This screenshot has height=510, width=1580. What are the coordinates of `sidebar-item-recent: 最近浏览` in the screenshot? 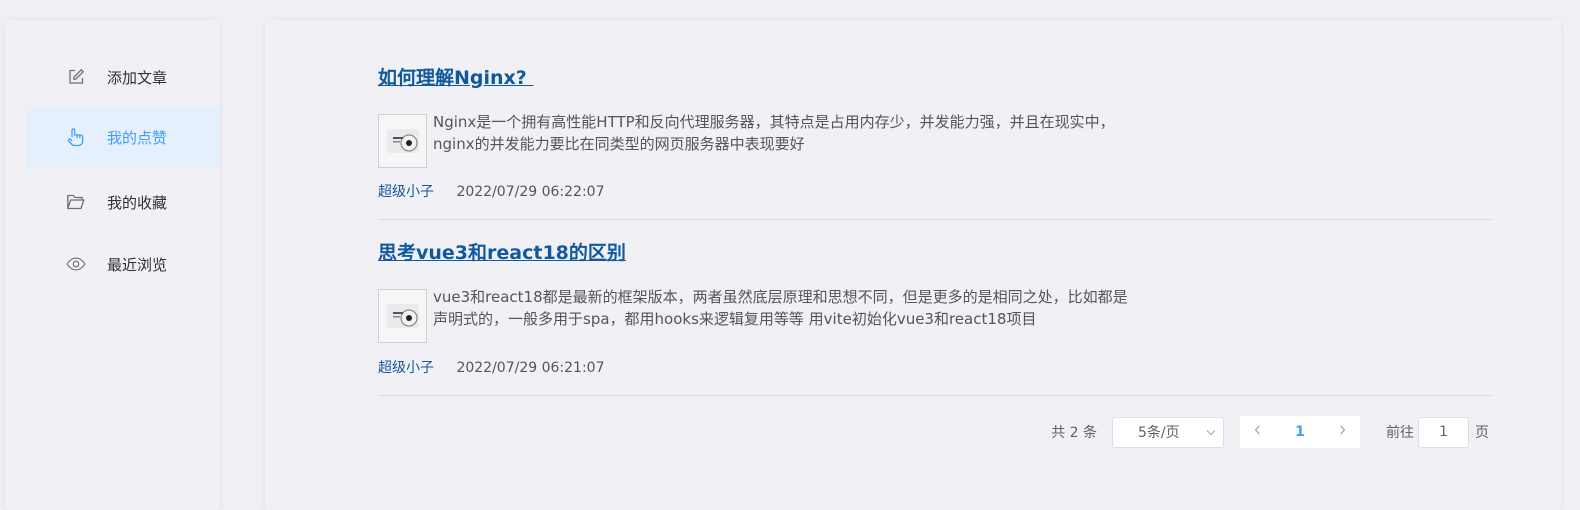 It's located at (123, 264).